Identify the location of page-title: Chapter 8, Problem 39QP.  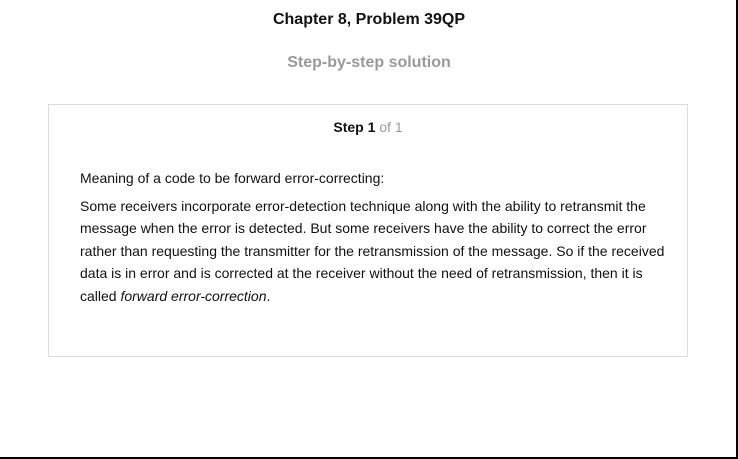
(369, 19).